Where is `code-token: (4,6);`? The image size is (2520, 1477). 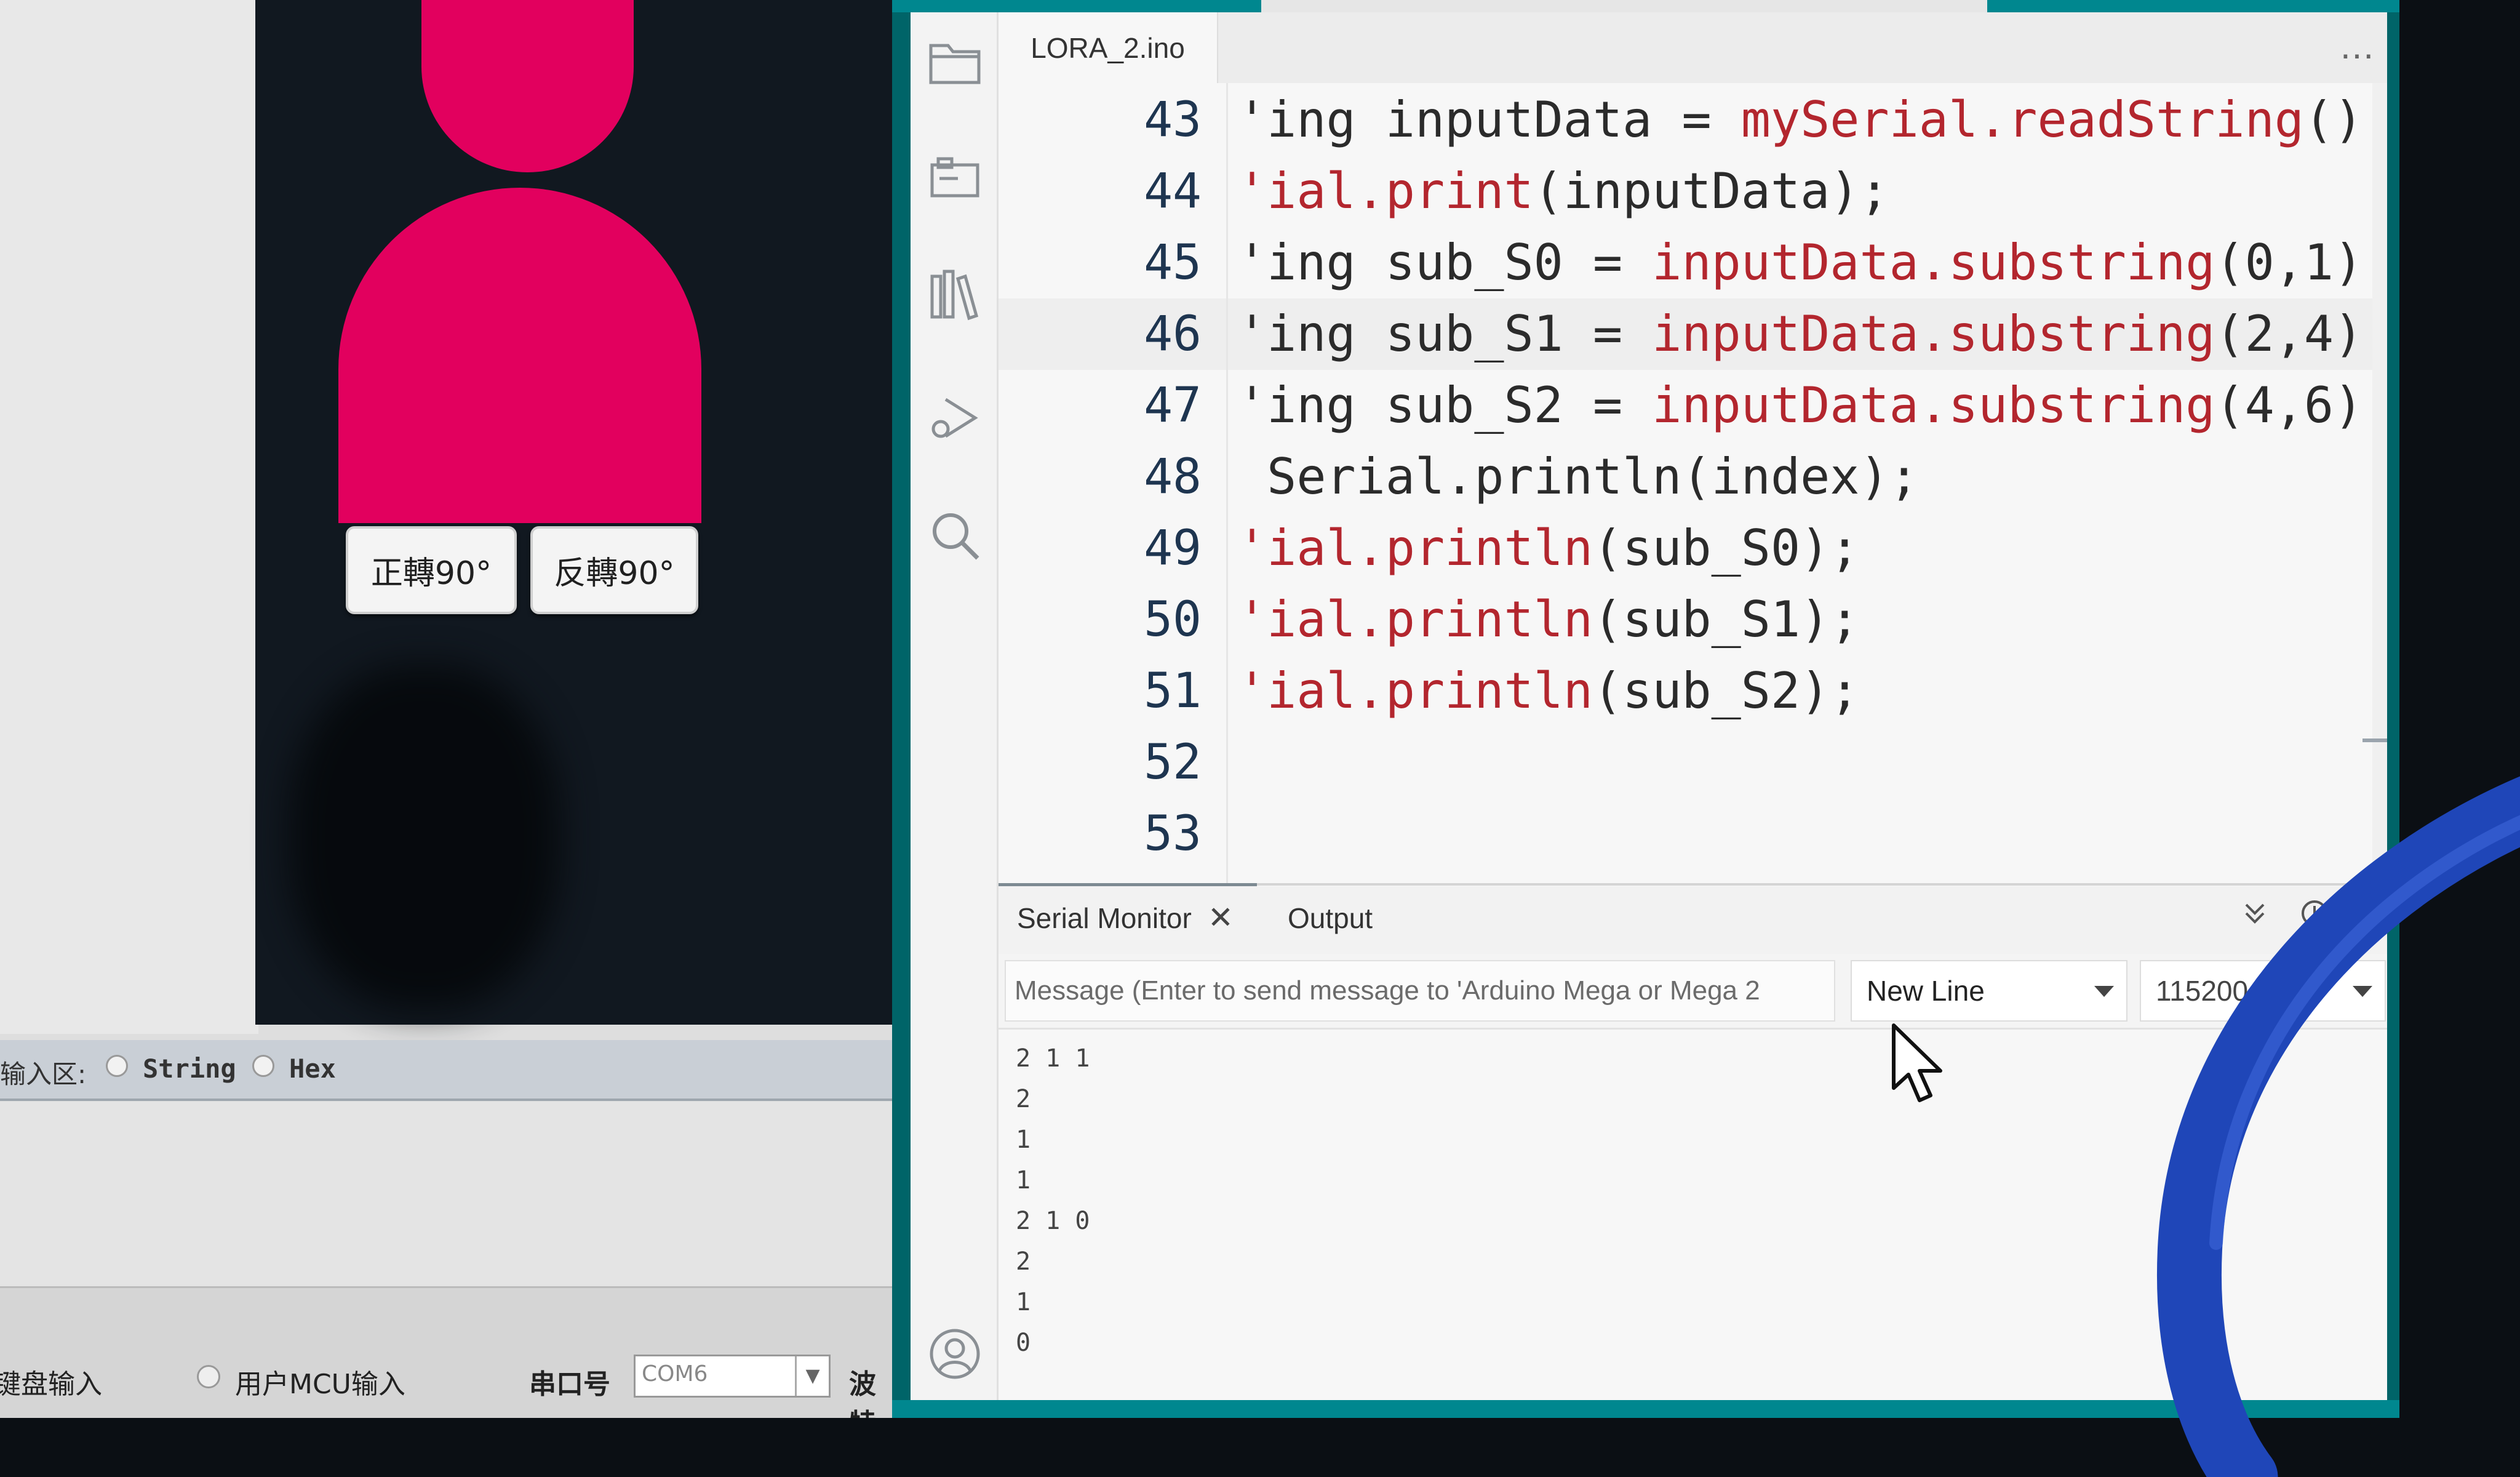 code-token: (4,6); is located at coordinates (2301, 405).